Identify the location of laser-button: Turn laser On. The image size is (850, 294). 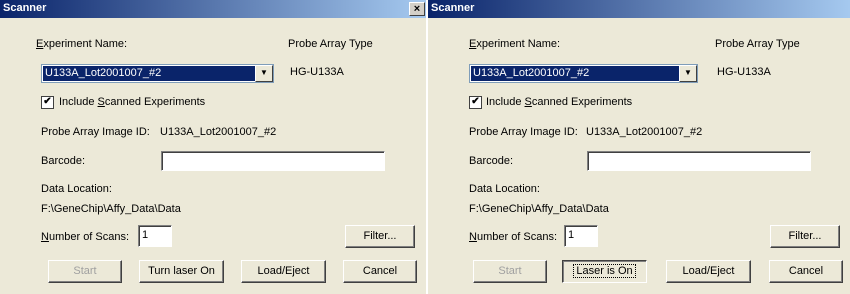
(181, 271).